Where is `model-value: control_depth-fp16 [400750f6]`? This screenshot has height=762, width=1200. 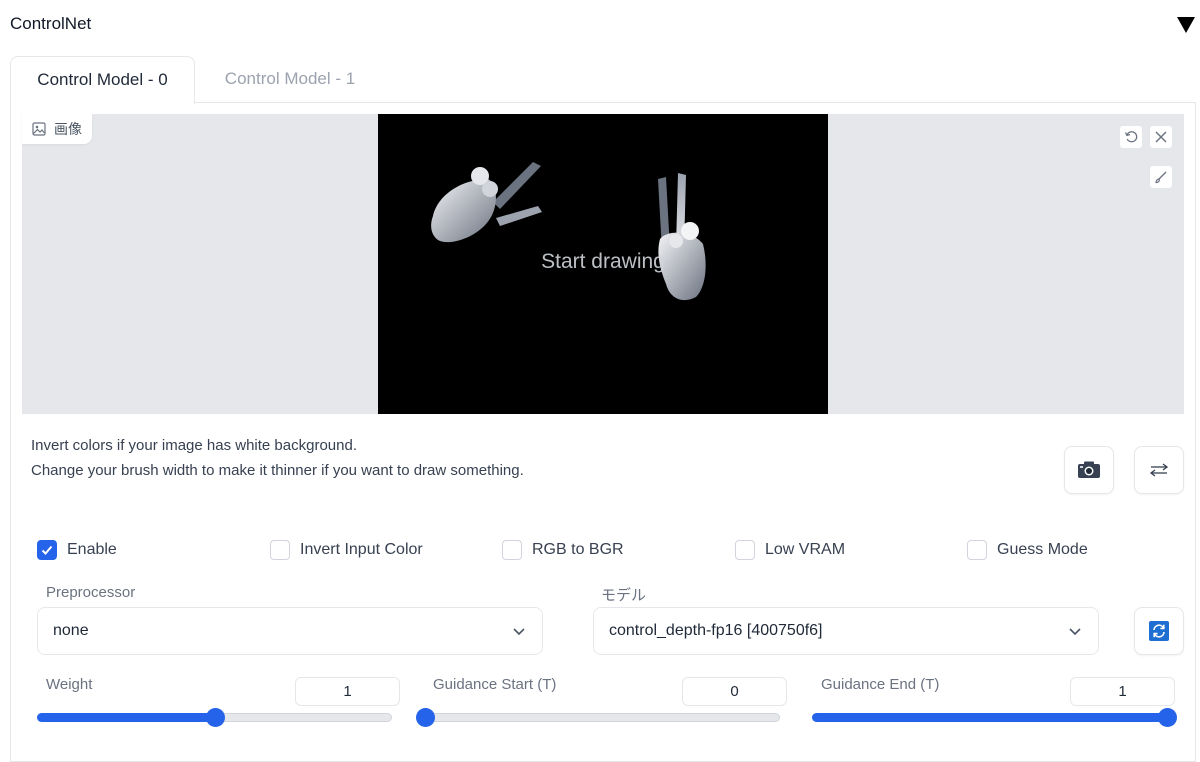
model-value: control_depth-fp16 [400750f6] is located at coordinates (716, 630).